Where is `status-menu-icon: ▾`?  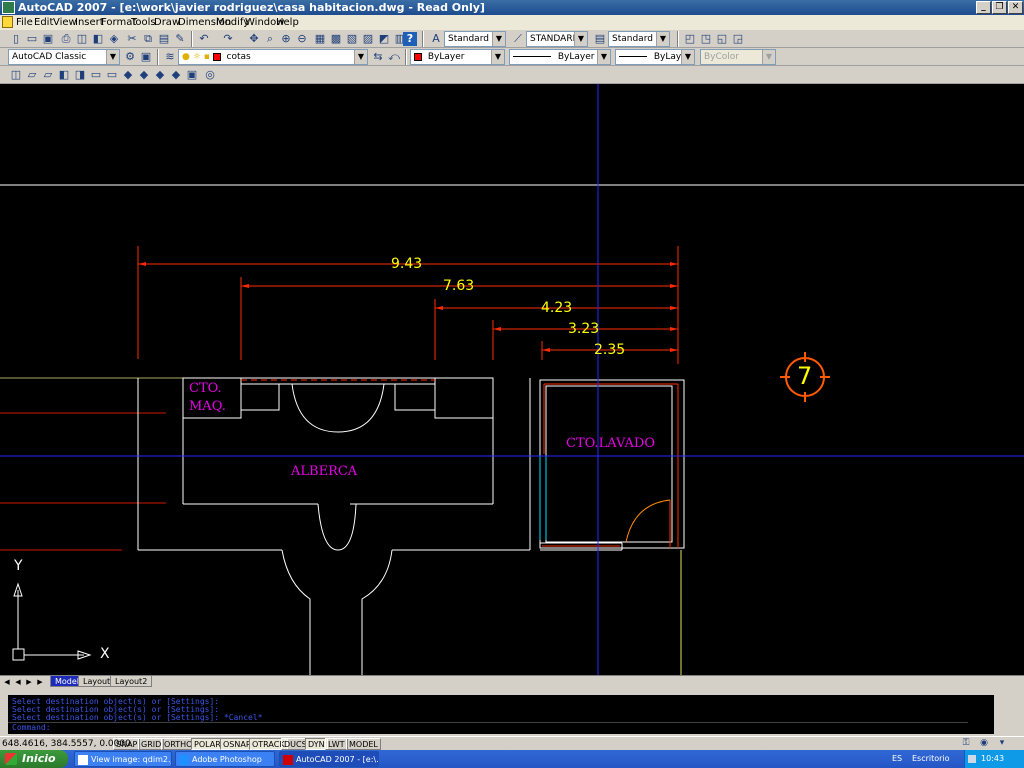
status-menu-icon: ▾ is located at coordinates (1002, 743).